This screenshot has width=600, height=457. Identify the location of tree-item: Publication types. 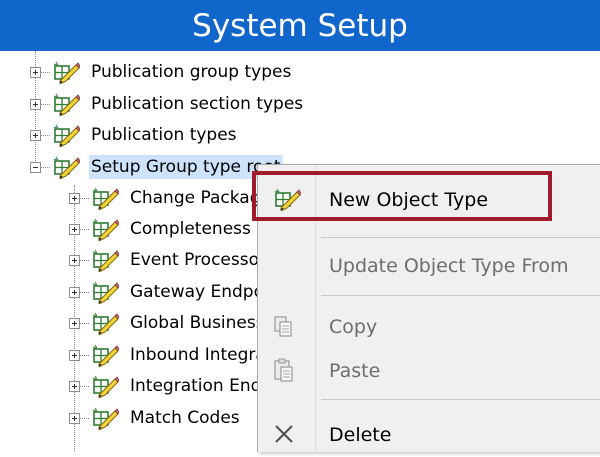
(300, 135).